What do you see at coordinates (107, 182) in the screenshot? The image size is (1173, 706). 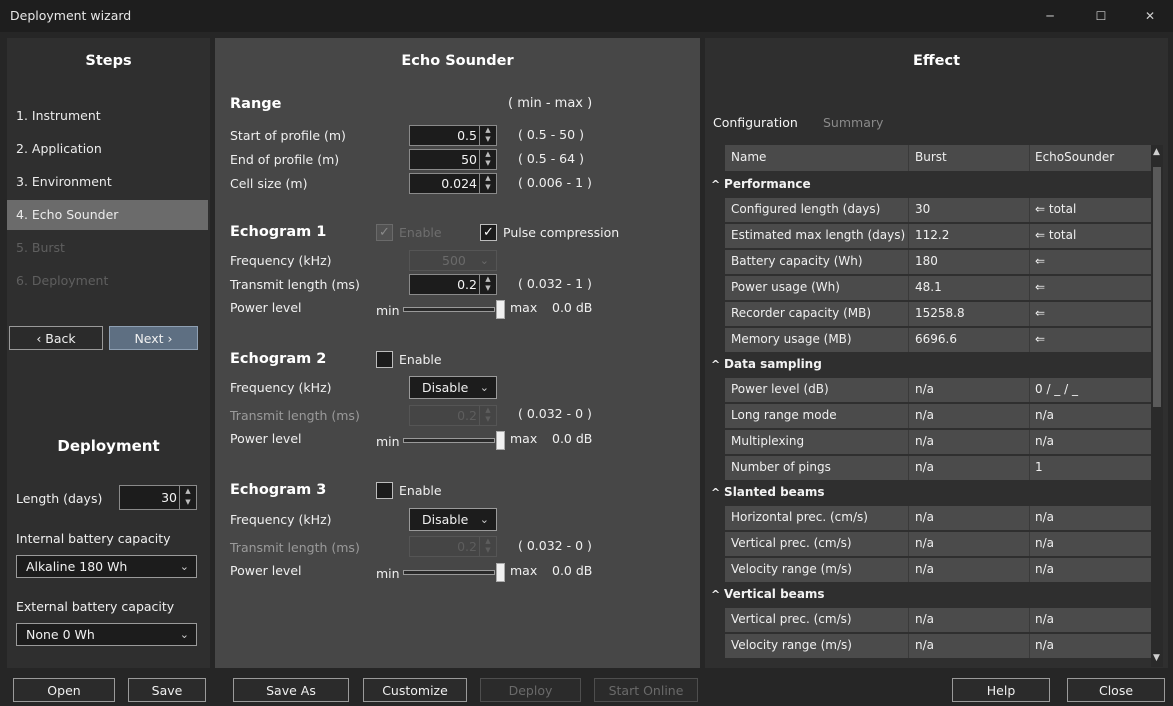 I see `step-environment: 3. Environment` at bounding box center [107, 182].